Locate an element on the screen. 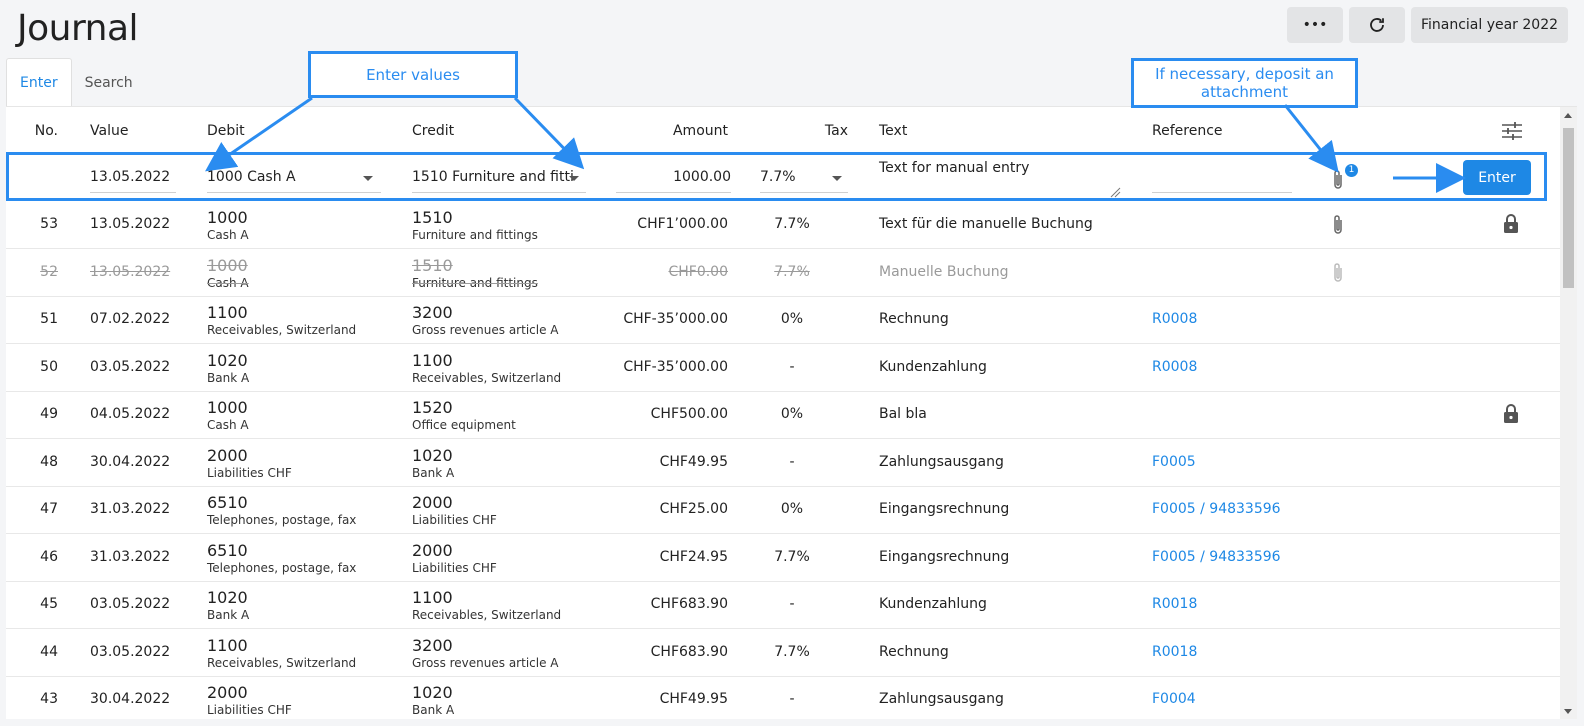  resize-handle-icon is located at coordinates (1115, 192).